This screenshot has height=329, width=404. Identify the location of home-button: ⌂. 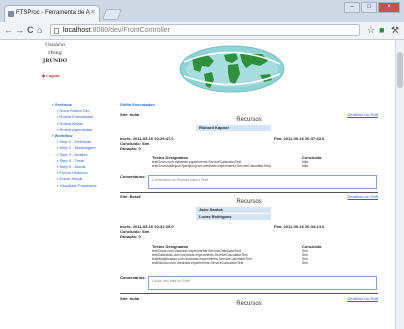
(39, 30).